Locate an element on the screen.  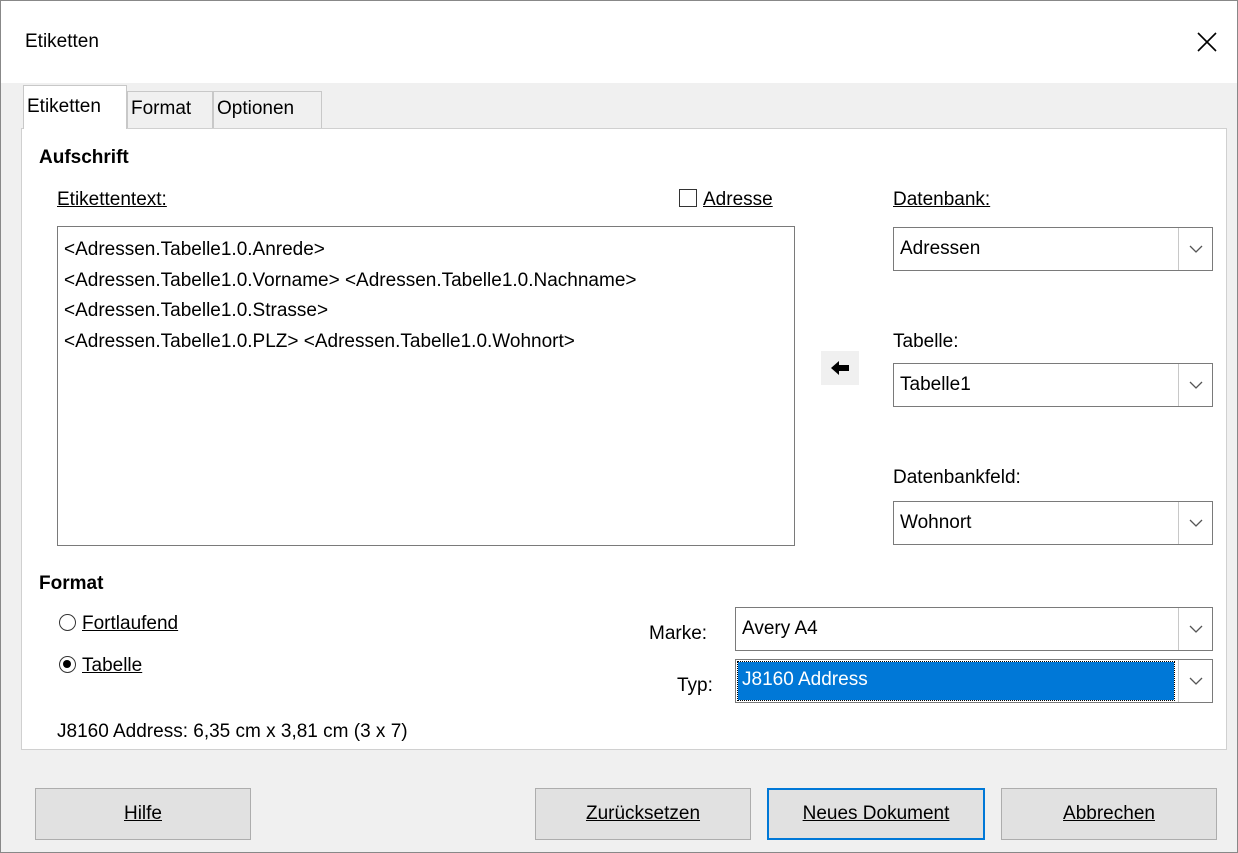
radio-tabelle: Tabelle is located at coordinates (100, 666).